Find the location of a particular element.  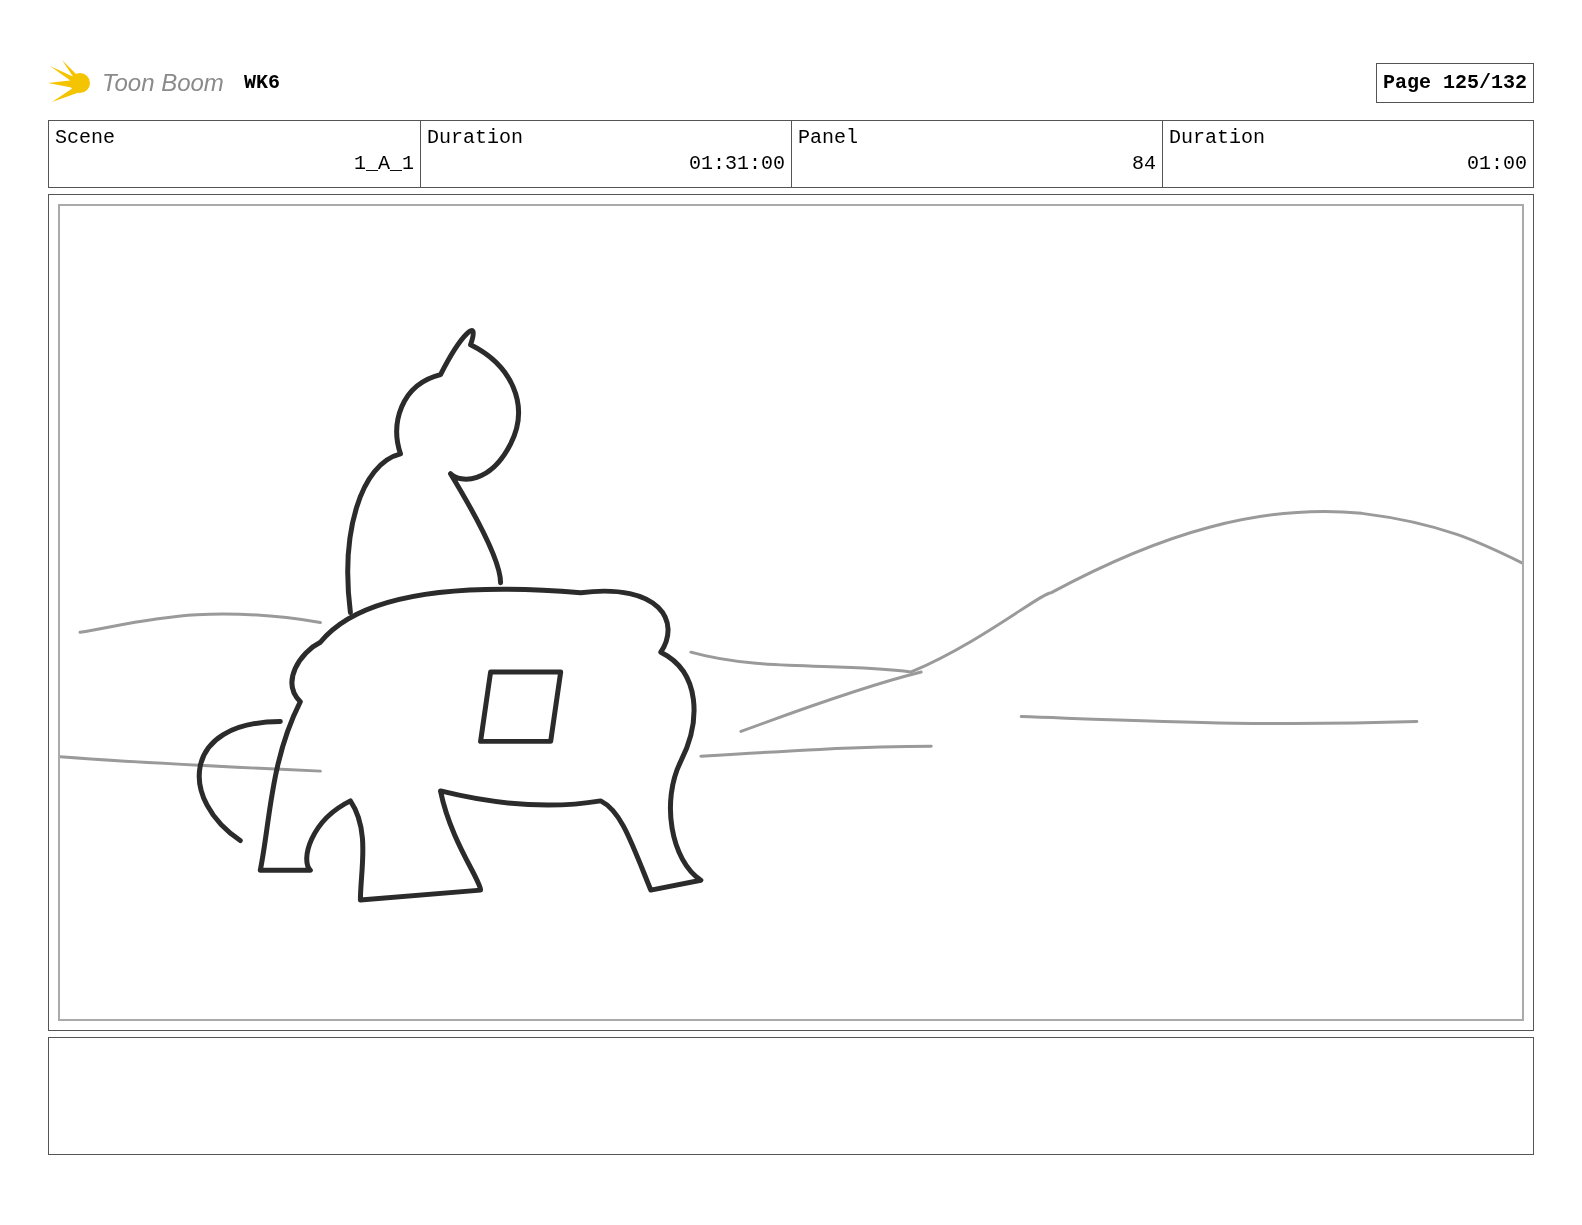

field-value: 01:00 is located at coordinates (1497, 164).